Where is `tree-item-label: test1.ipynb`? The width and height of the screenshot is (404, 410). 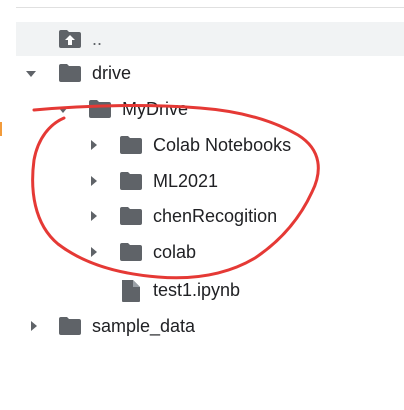
tree-item-label: test1.ipynb is located at coordinates (197, 290).